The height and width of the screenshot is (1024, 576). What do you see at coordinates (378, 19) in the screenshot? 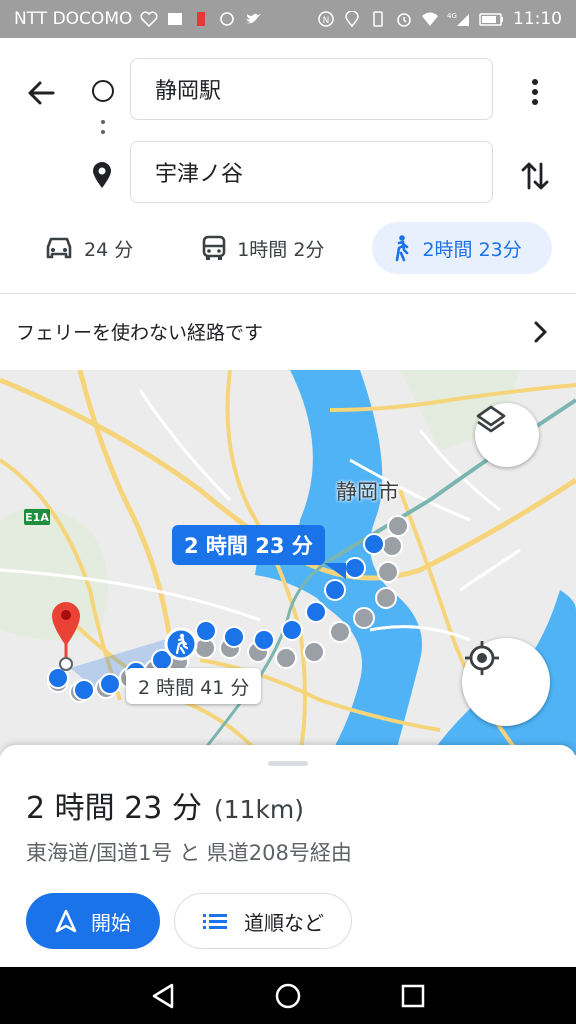
I see `vibrate-icon` at bounding box center [378, 19].